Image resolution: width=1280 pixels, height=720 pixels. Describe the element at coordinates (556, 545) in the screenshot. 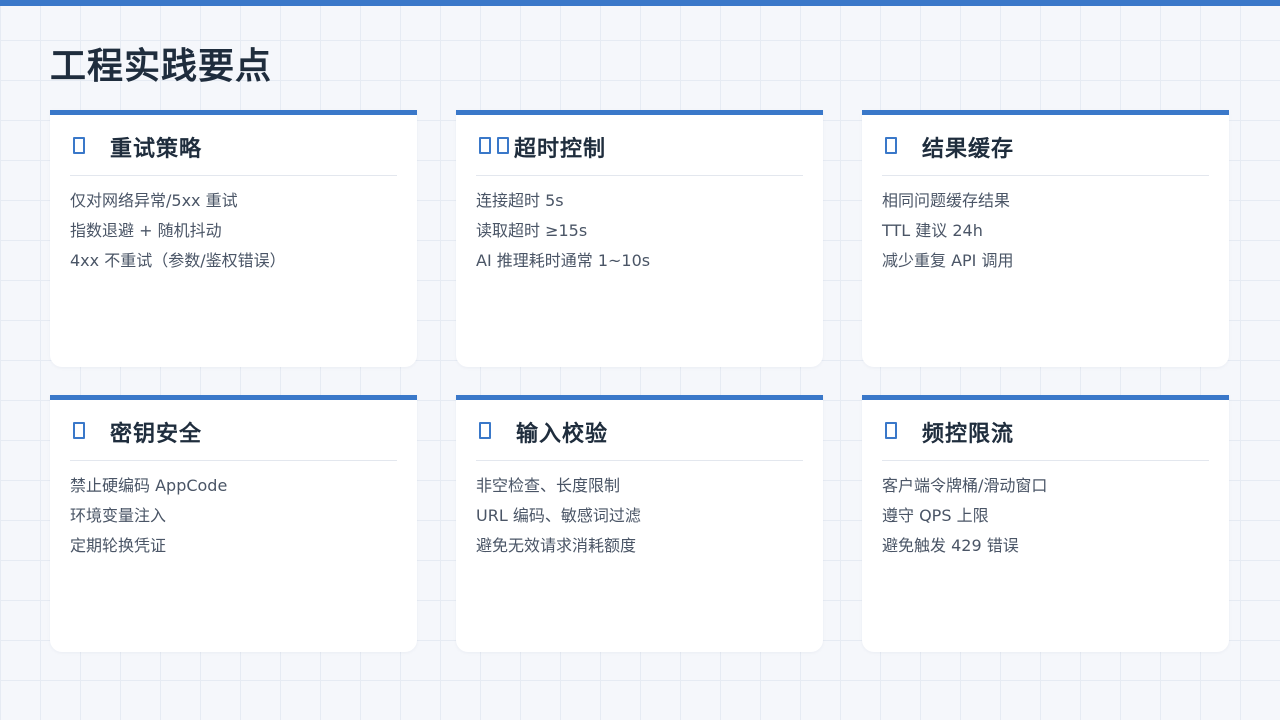

I see `list-item: 避免无效请求消耗额度` at that location.